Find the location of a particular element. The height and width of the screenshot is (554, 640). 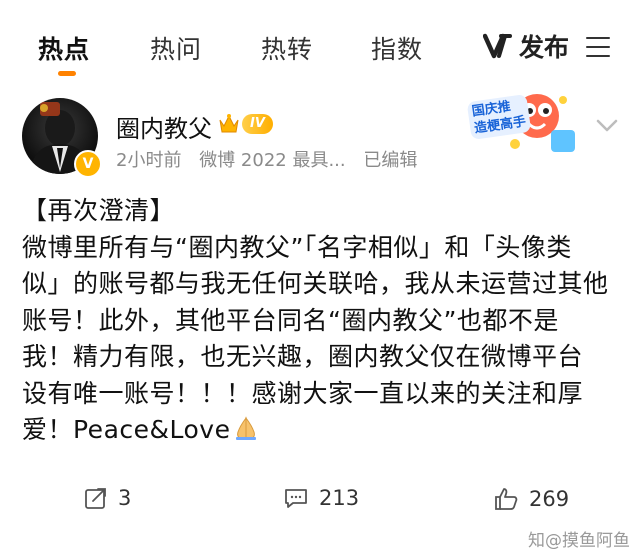

repost-button: 3 is located at coordinates (107, 498).